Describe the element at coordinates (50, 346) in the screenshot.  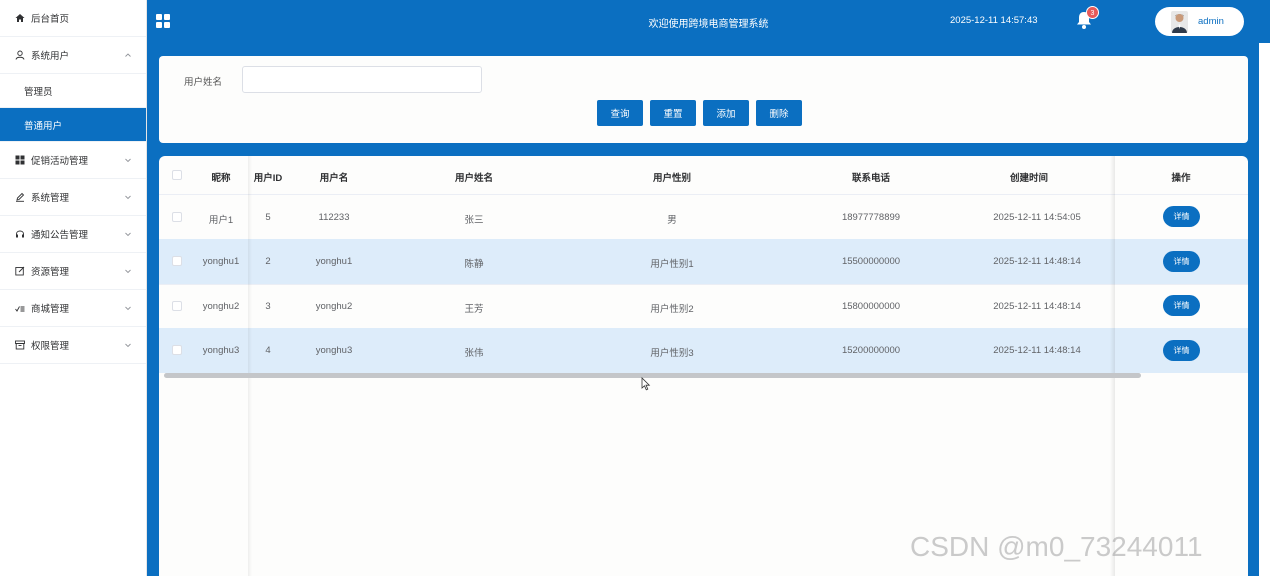
I see `sidebar-item-label: 权限管理` at that location.